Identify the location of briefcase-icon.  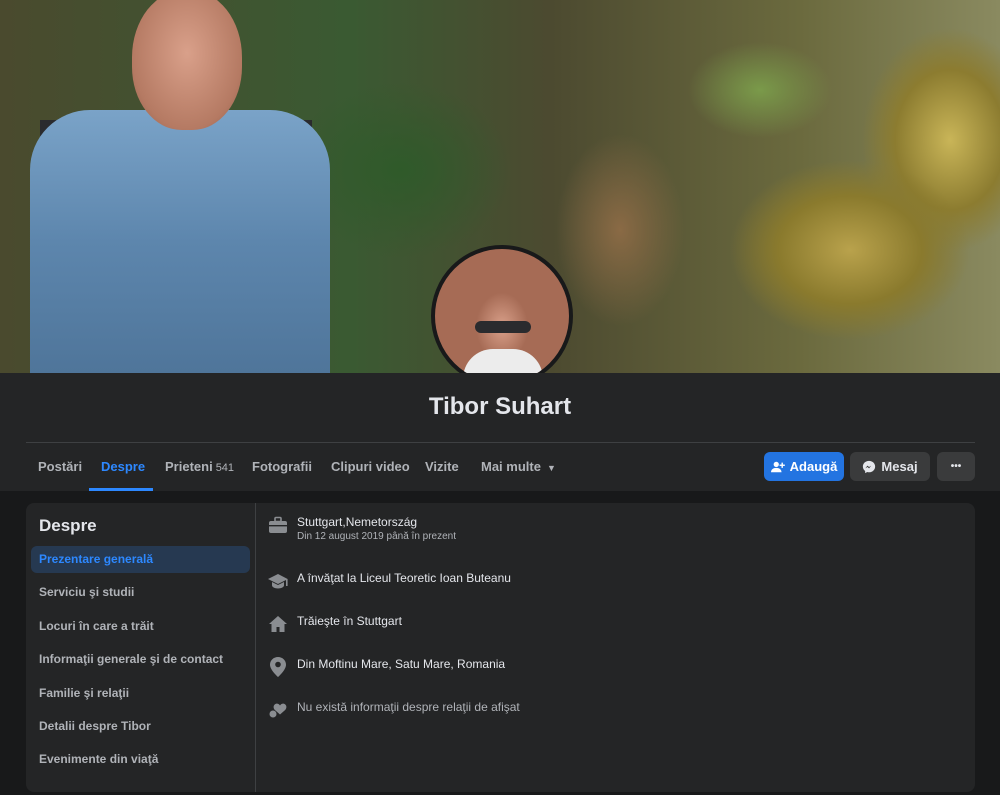
(278, 525).